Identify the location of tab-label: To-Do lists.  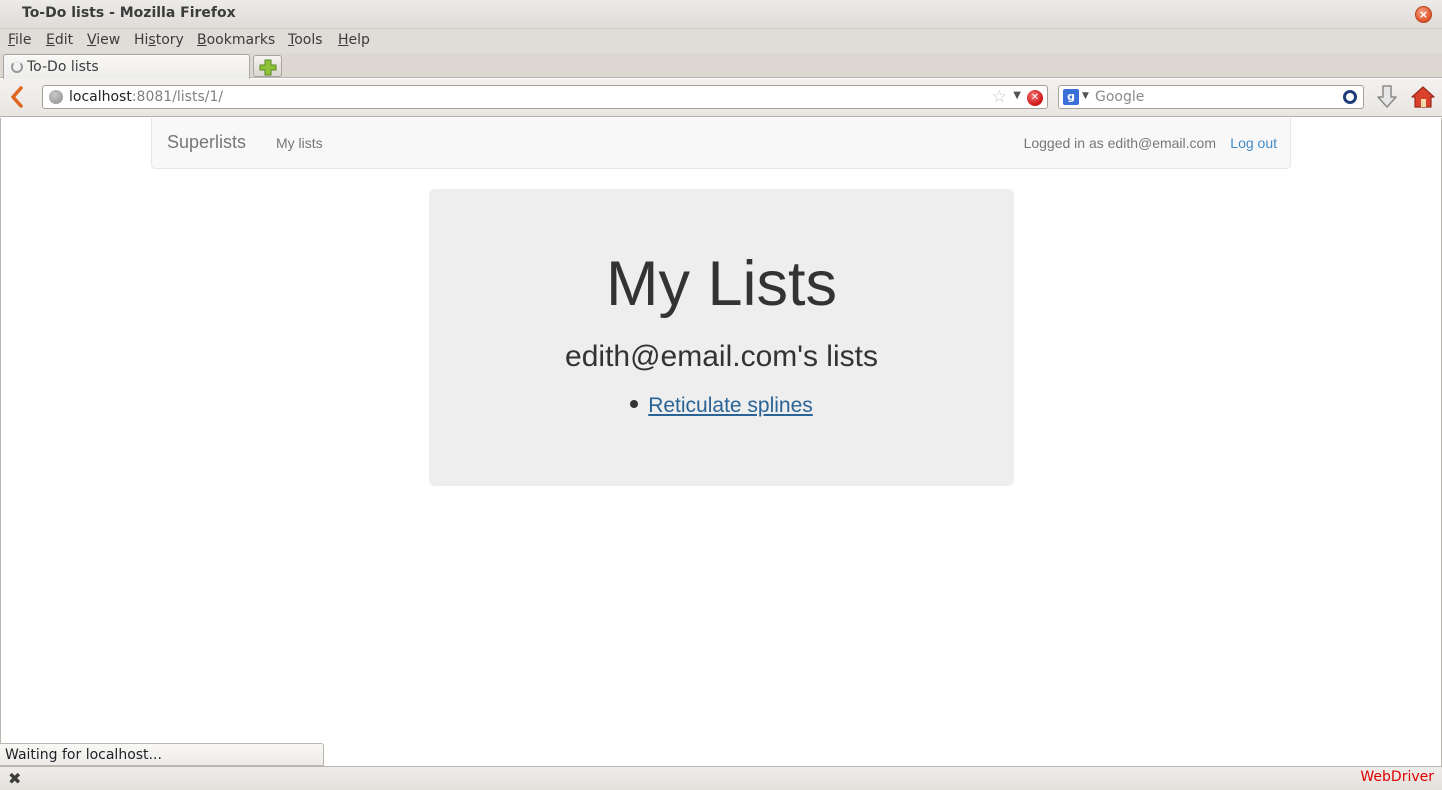
(63, 67).